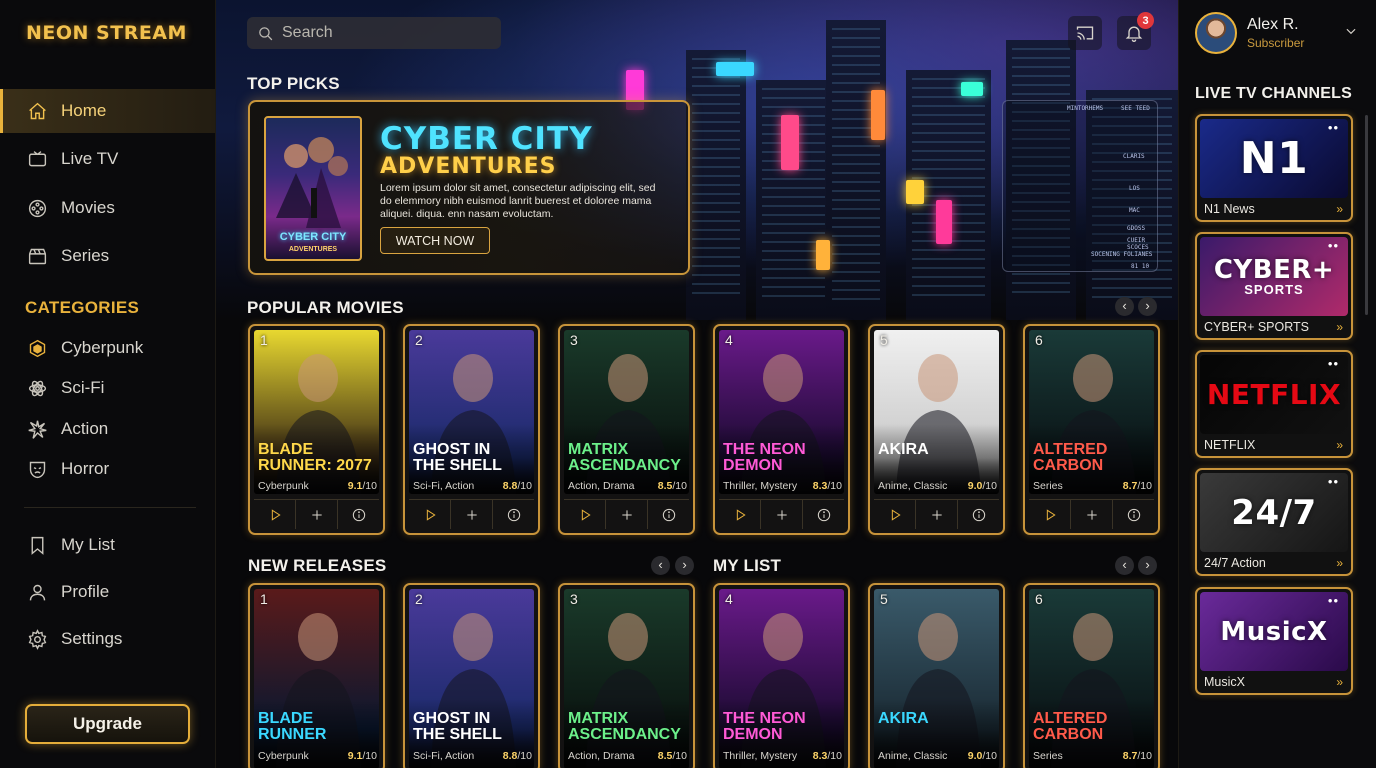 The width and height of the screenshot is (1376, 768). What do you see at coordinates (313, 249) in the screenshot?
I see `hero-poster-subtitle: ADVENTURES` at bounding box center [313, 249].